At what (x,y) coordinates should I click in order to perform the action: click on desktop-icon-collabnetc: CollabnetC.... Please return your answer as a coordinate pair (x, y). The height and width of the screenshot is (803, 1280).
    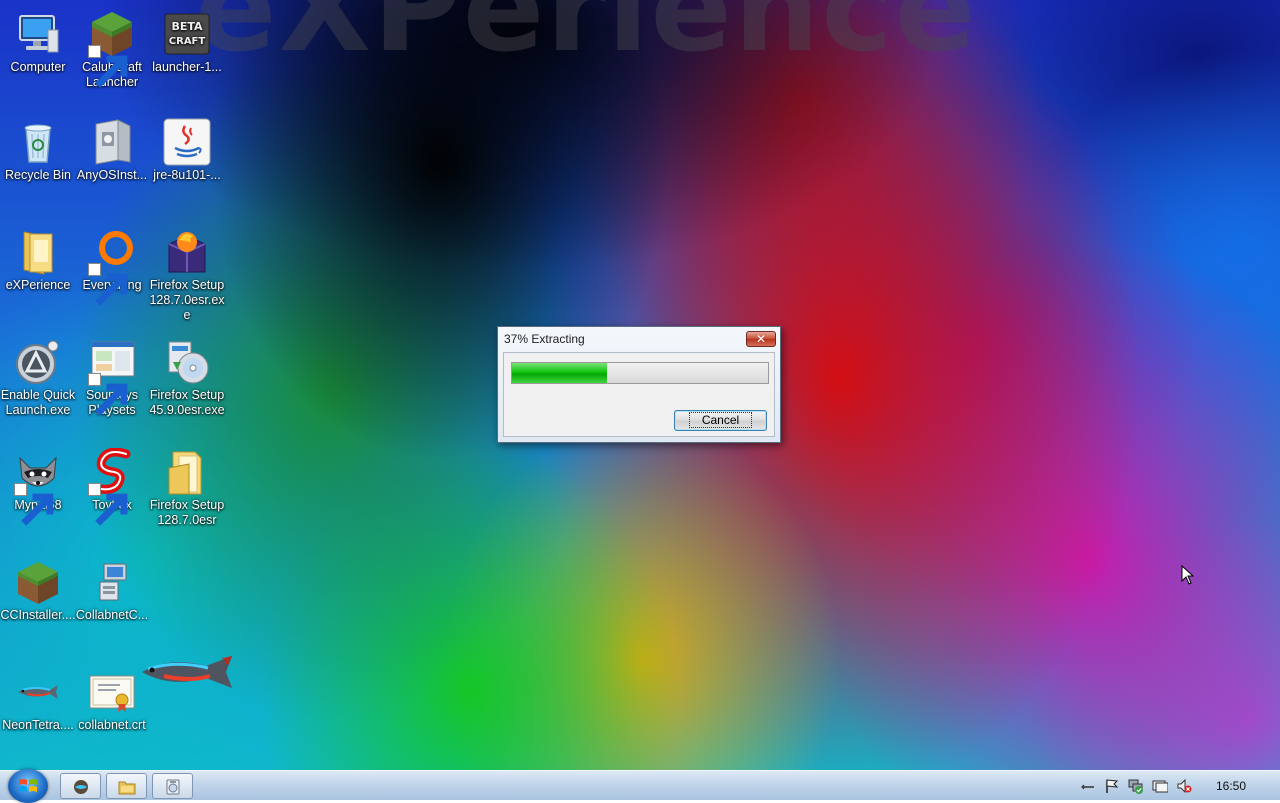
    Looking at the image, I should click on (112, 590).